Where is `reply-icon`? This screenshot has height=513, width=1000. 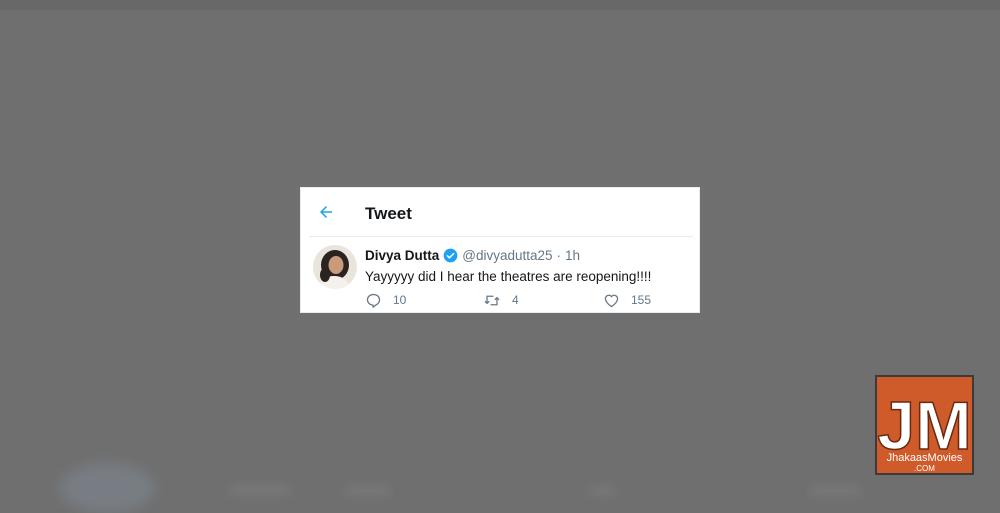
reply-icon is located at coordinates (373, 300).